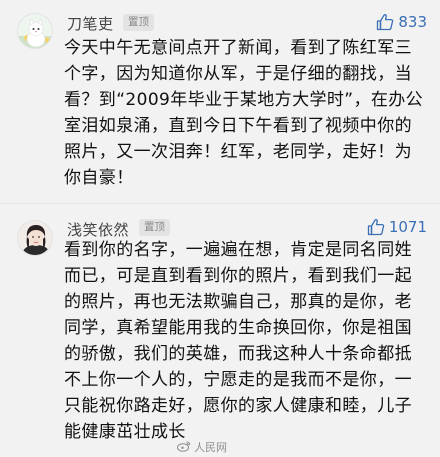 Image resolution: width=440 pixels, height=457 pixels. I want to click on weibo-icon, so click(184, 447).